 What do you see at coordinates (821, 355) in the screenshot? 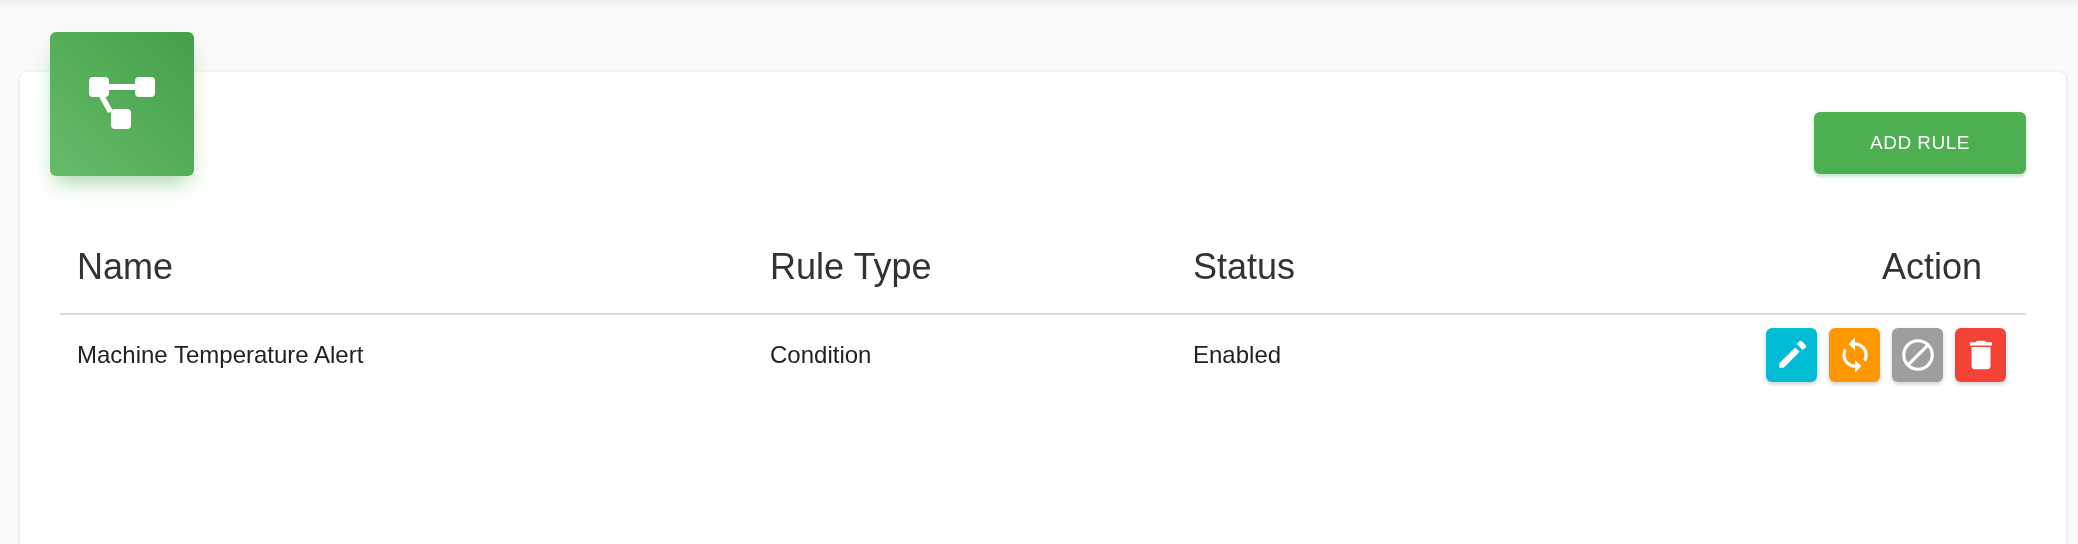
I see `table-cell-text: Condition` at bounding box center [821, 355].